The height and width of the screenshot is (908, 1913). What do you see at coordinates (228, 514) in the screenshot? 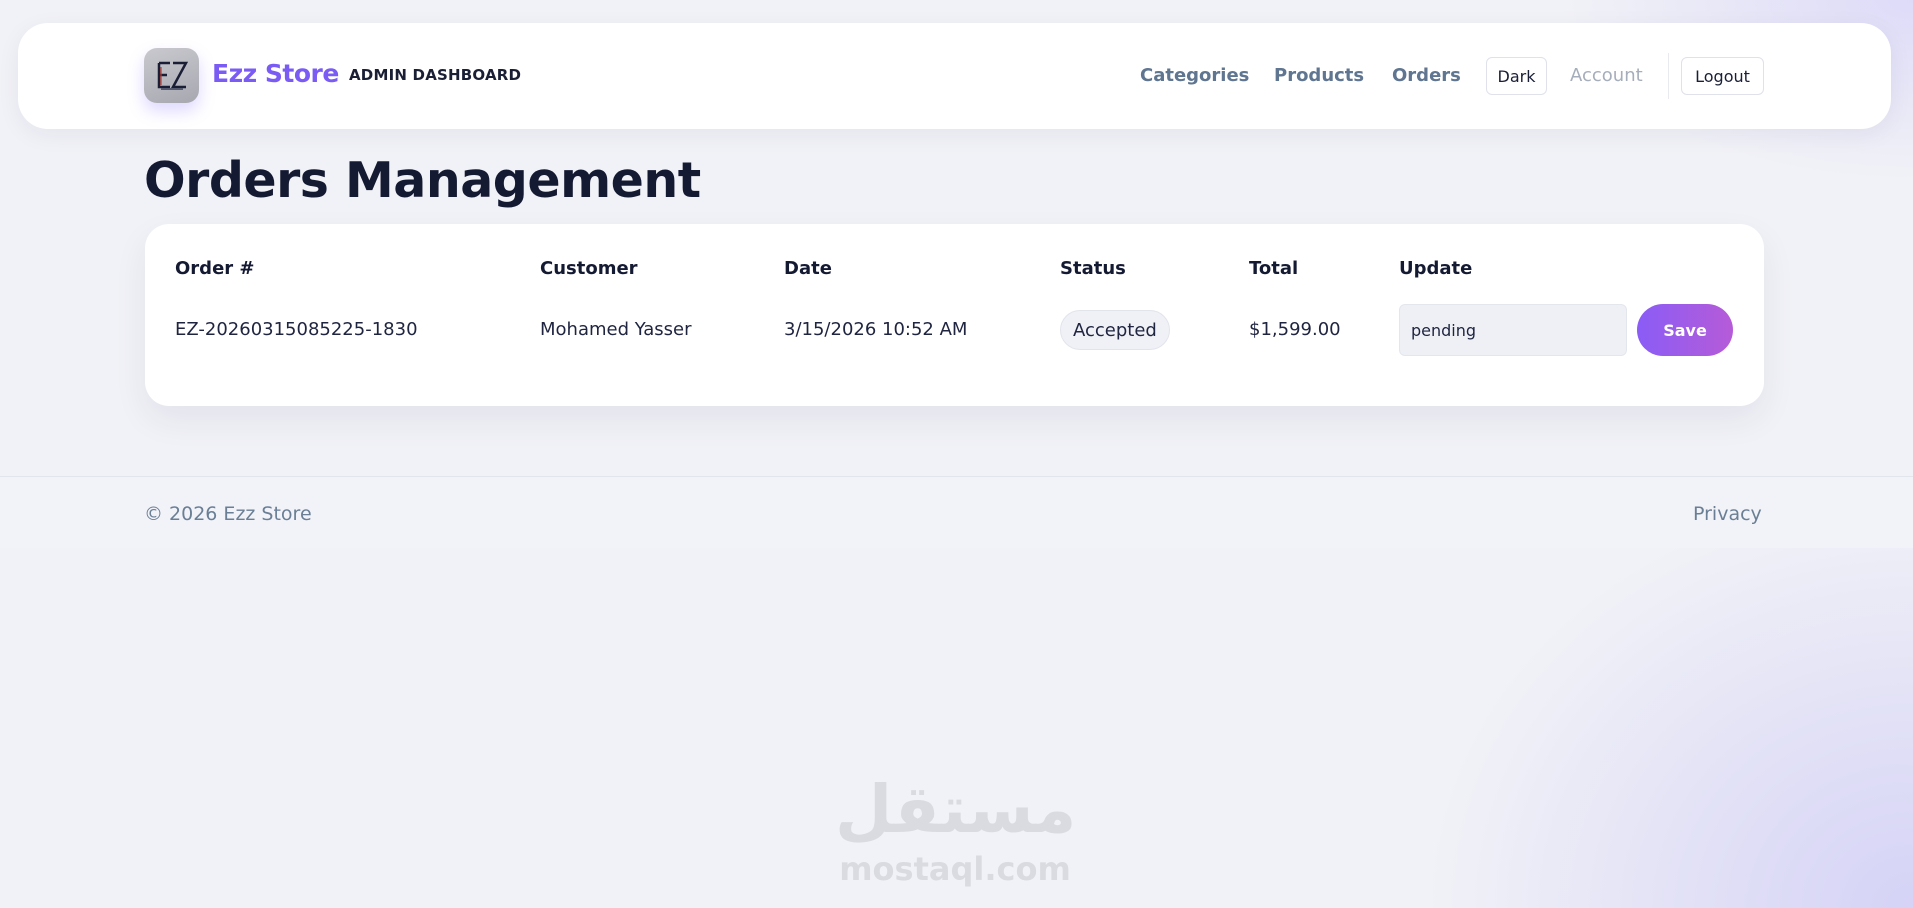
I see `footer-copyright: © 2026 Ezz Store` at bounding box center [228, 514].